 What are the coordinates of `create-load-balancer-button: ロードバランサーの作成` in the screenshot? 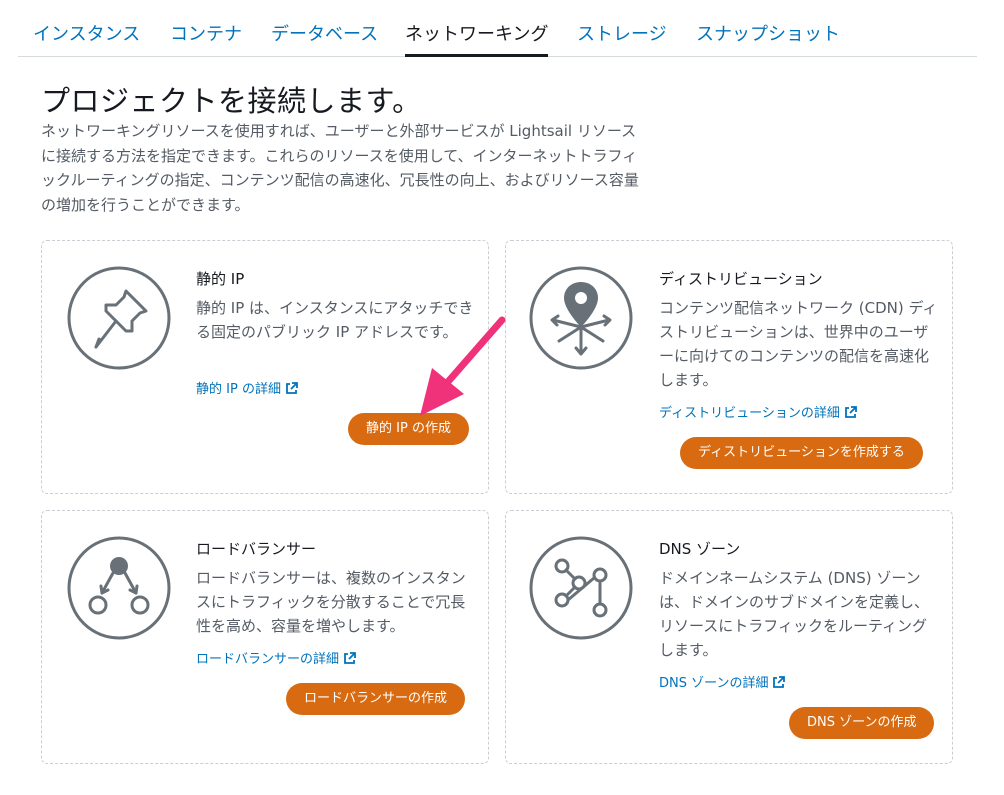 It's located at (376, 699).